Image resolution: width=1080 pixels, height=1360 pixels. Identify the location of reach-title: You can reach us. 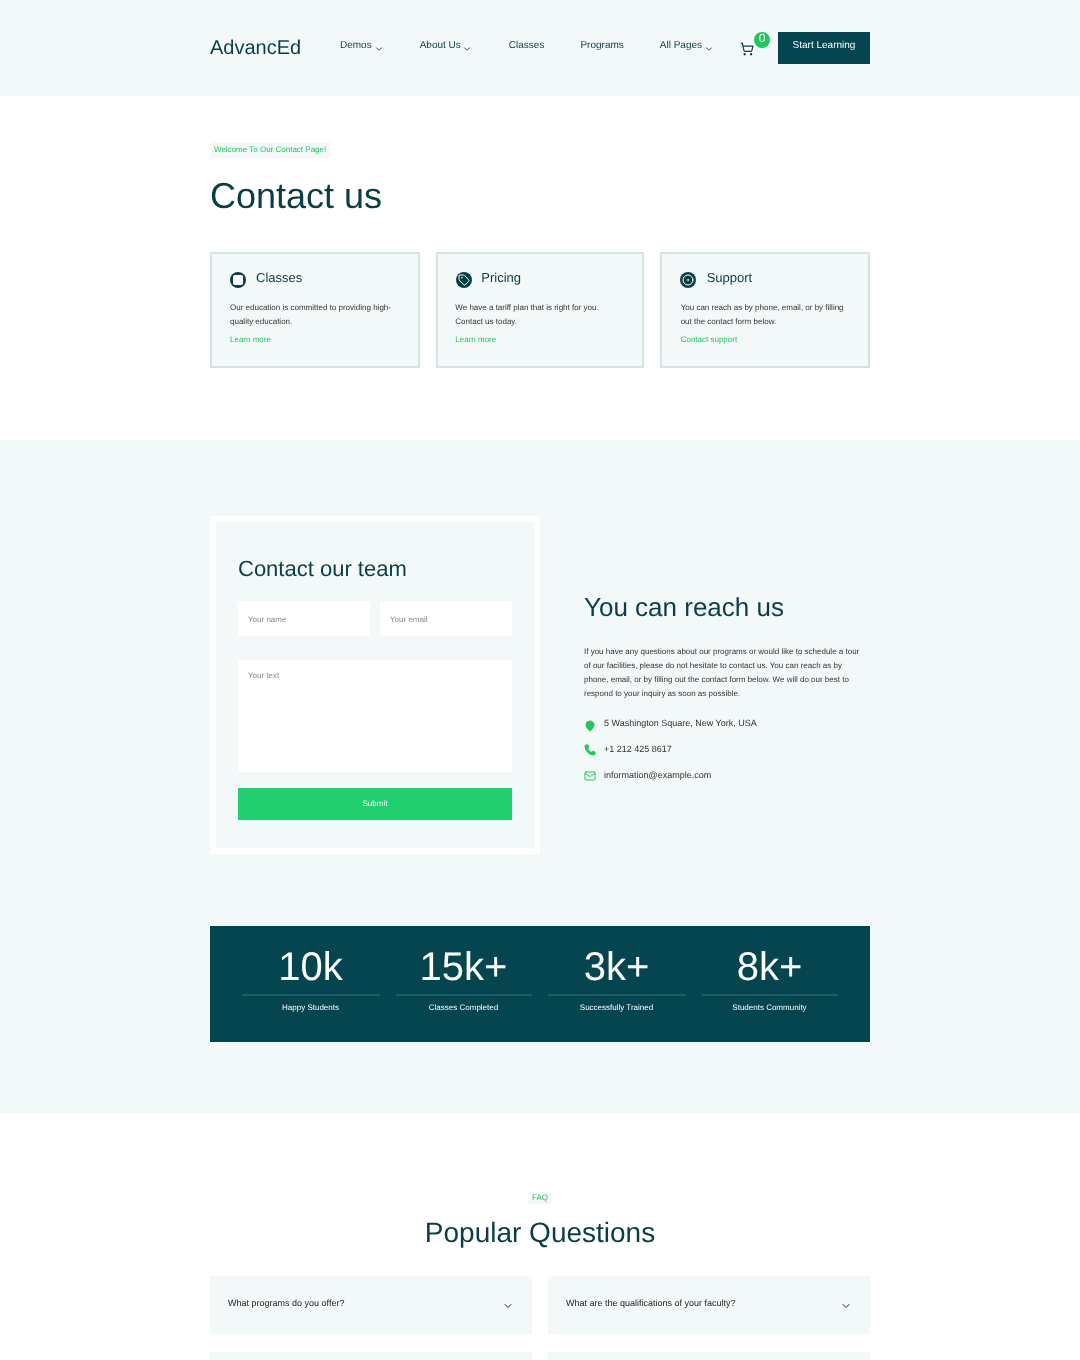
(685, 607).